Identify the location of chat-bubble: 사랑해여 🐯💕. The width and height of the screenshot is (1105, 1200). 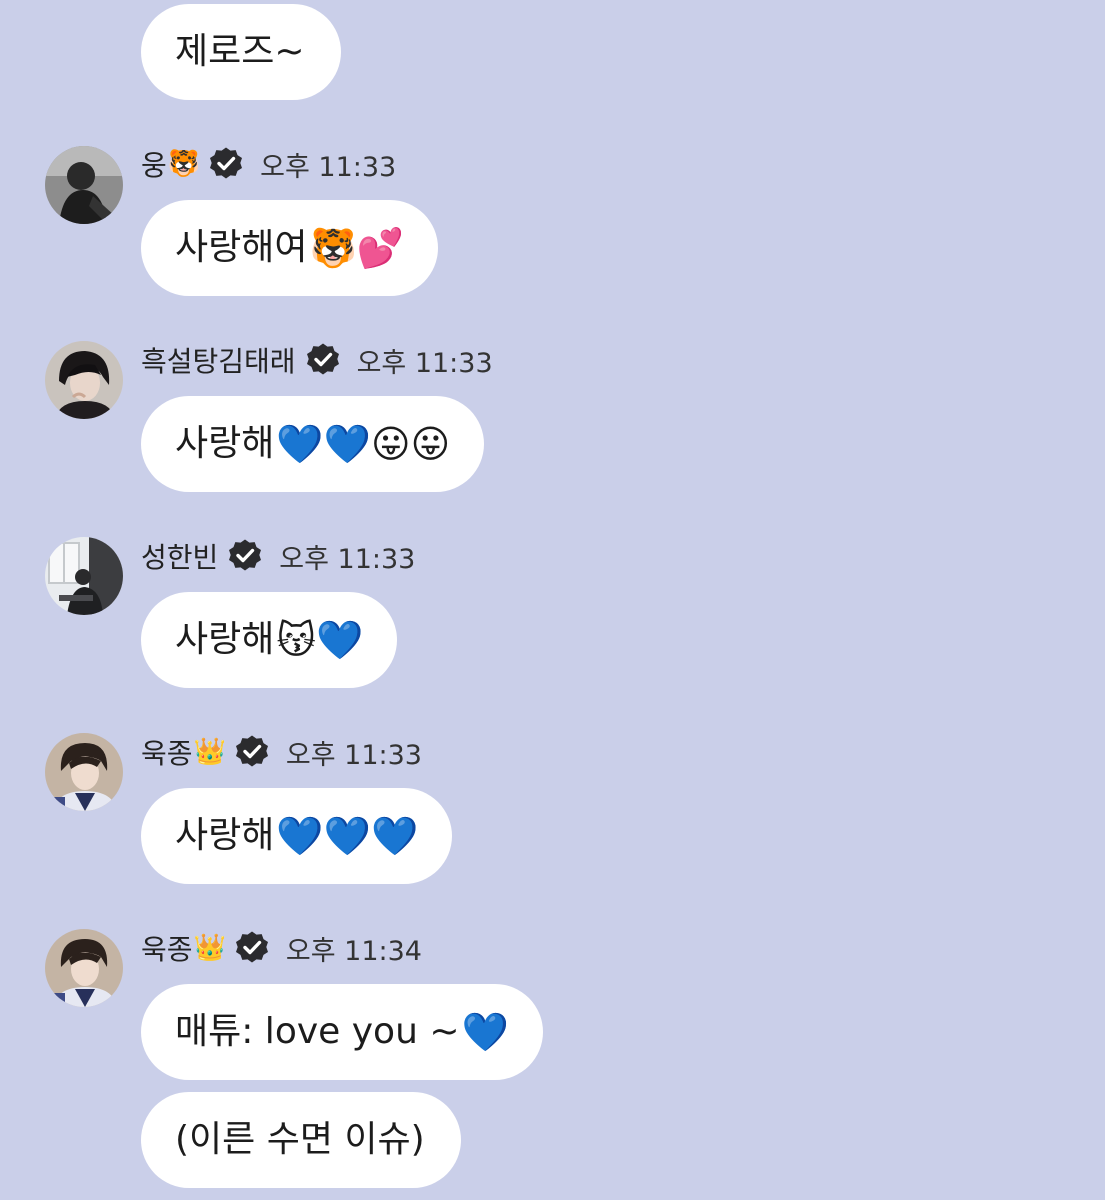
(290, 248).